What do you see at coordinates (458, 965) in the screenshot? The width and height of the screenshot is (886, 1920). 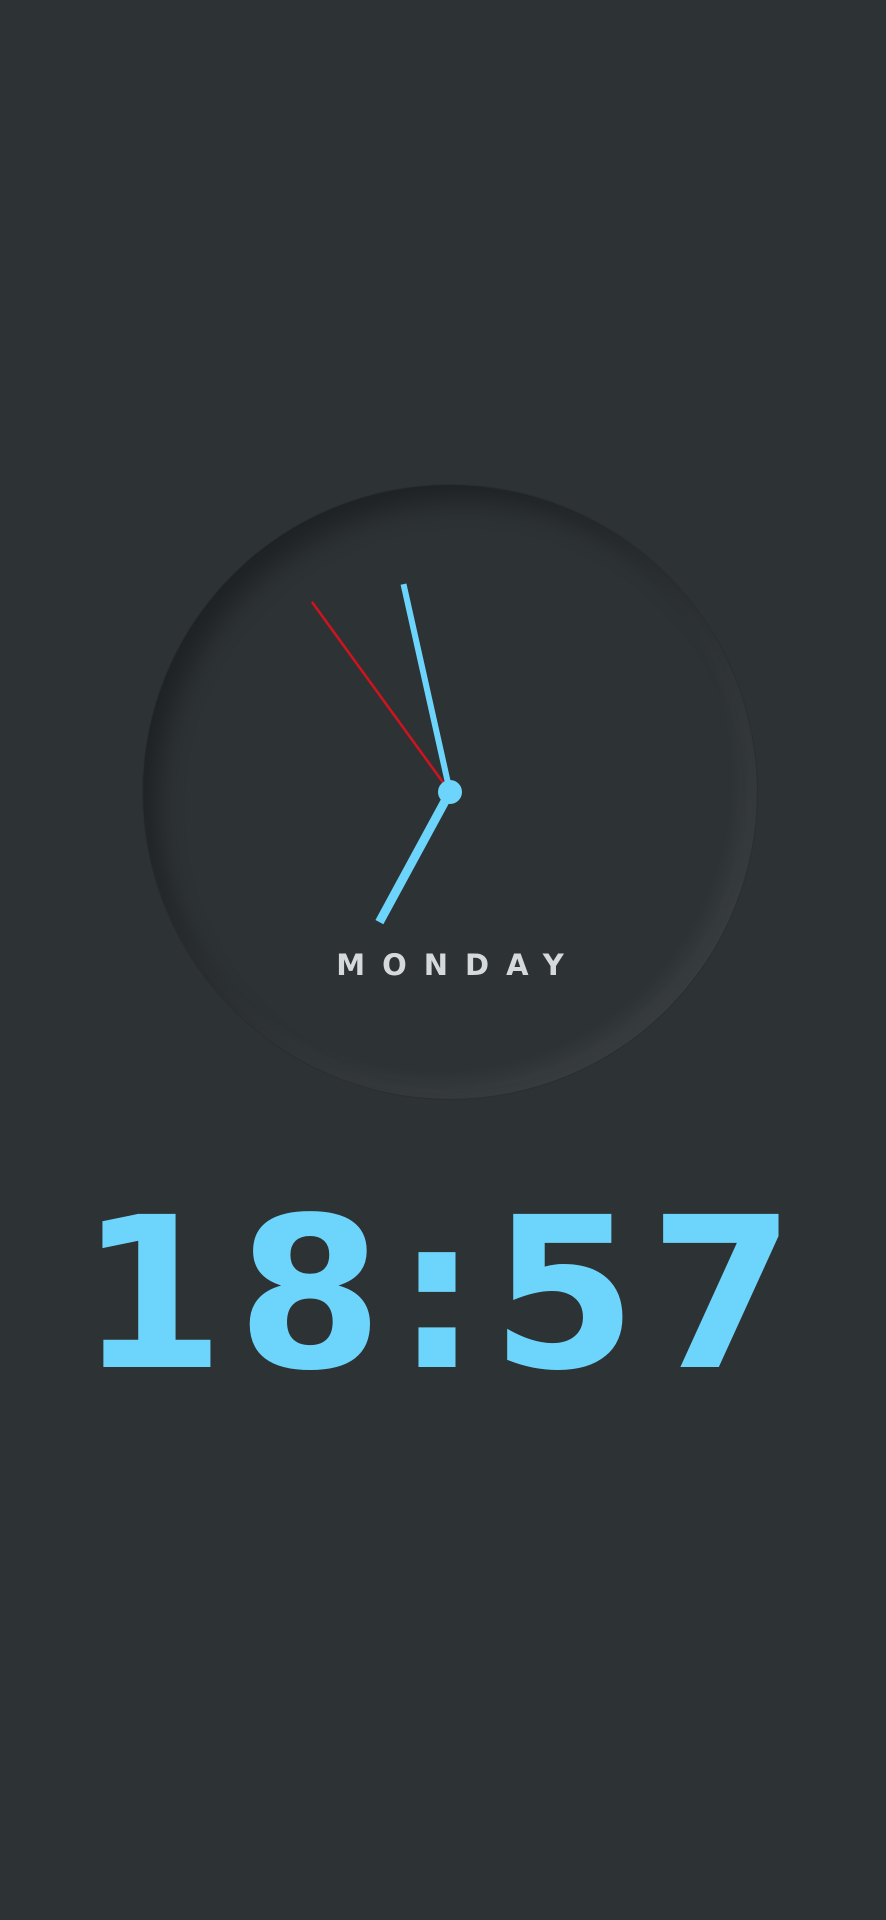 I see `weekday-label: MONDAY` at bounding box center [458, 965].